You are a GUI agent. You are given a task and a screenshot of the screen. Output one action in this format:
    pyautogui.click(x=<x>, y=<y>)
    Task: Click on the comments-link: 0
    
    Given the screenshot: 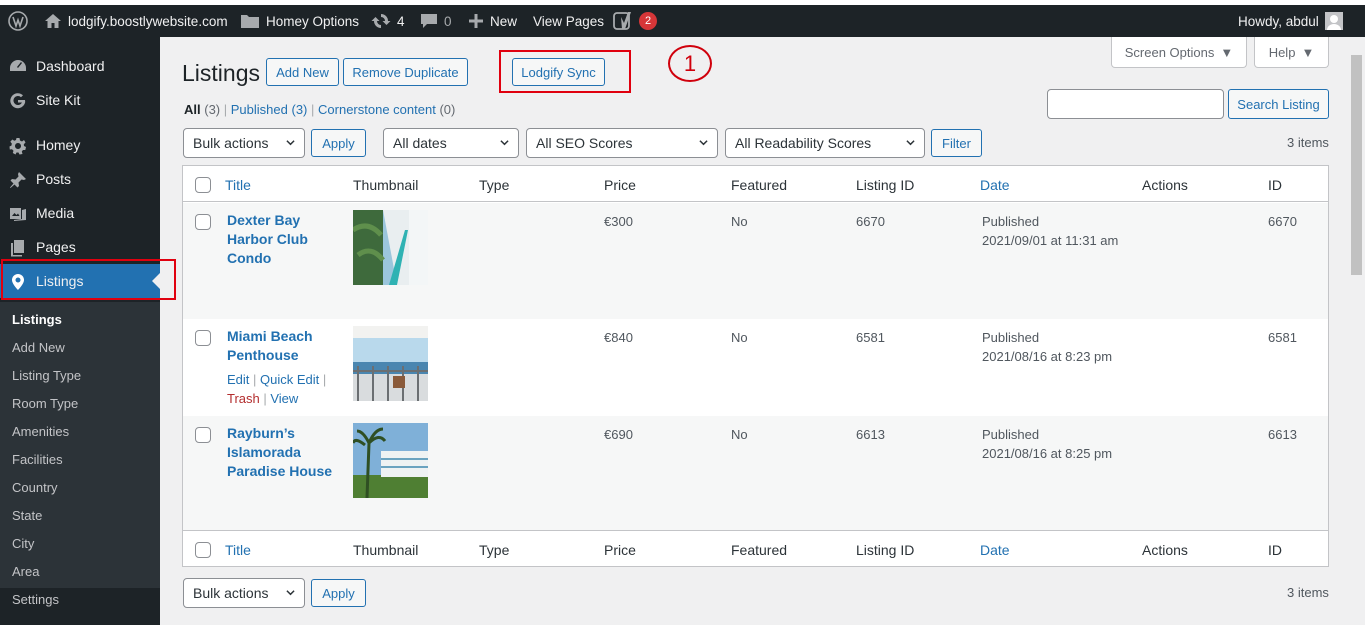 What is the action you would take?
    pyautogui.click(x=436, y=21)
    